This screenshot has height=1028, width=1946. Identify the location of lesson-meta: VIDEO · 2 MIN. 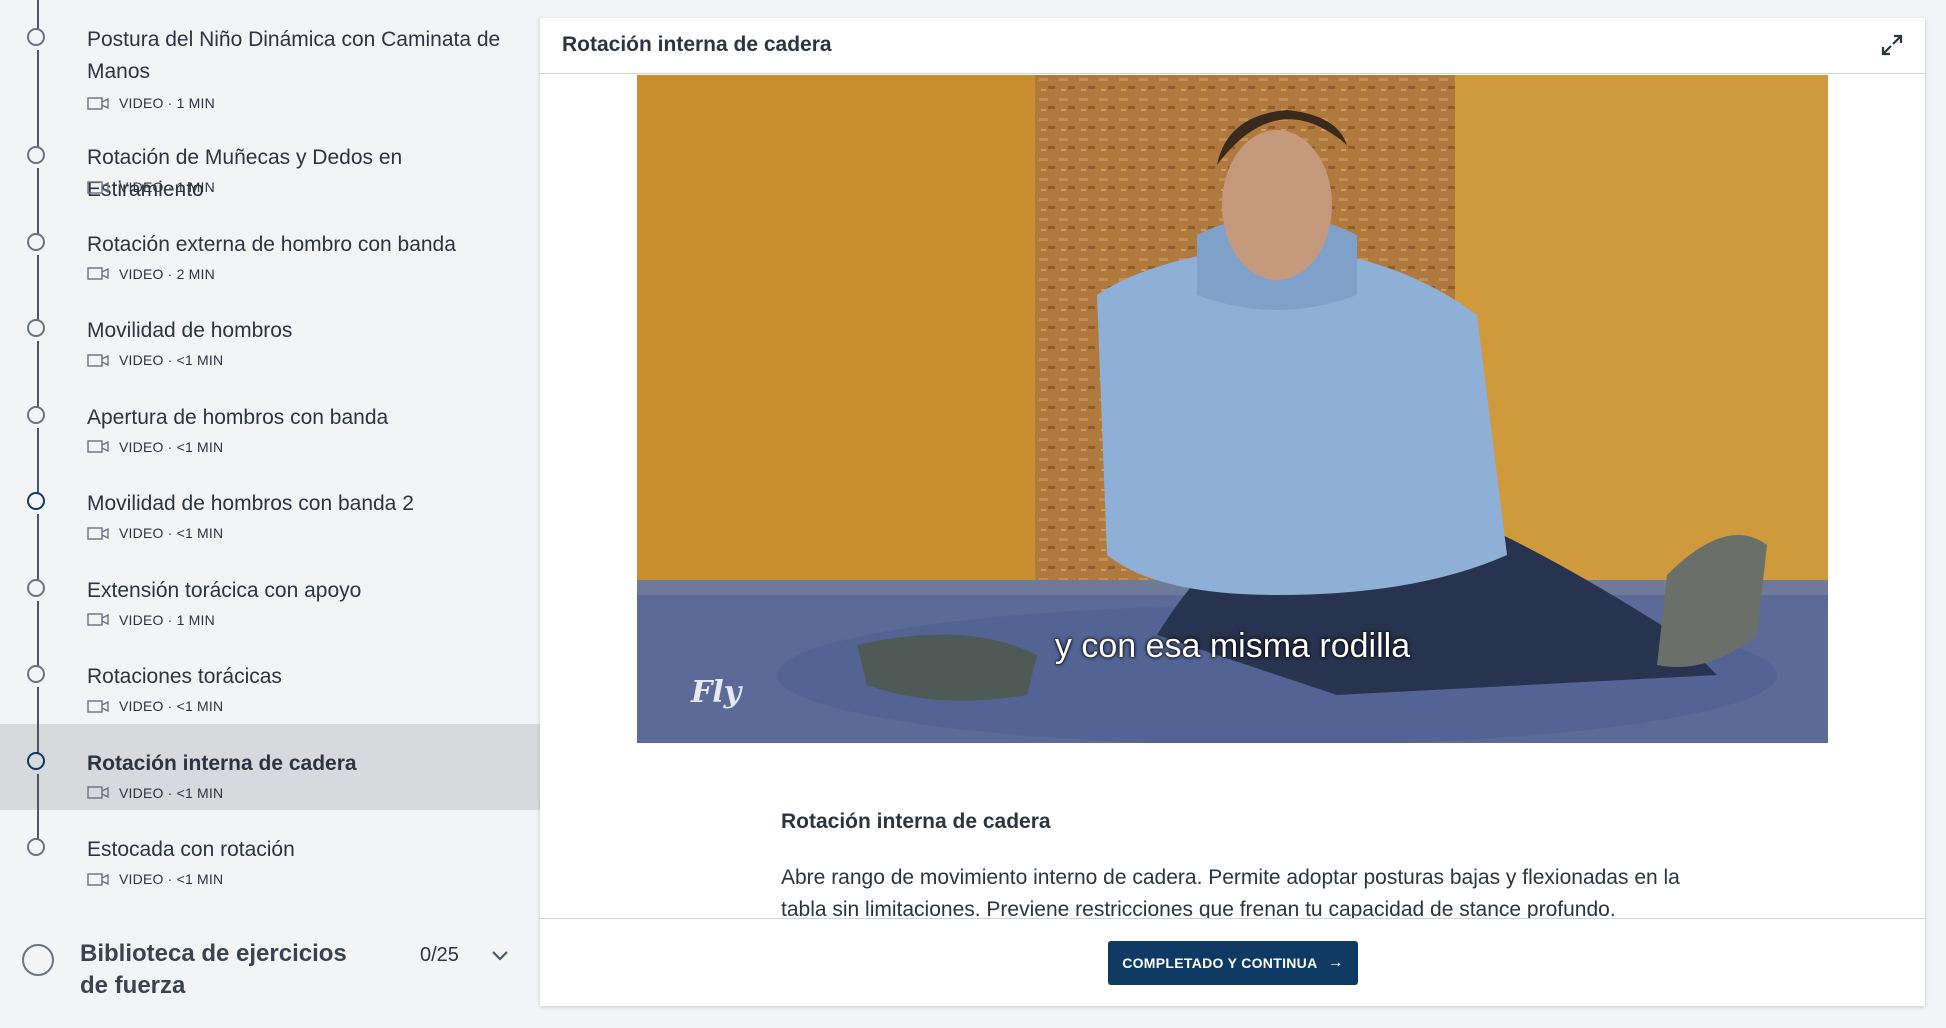
(151, 274).